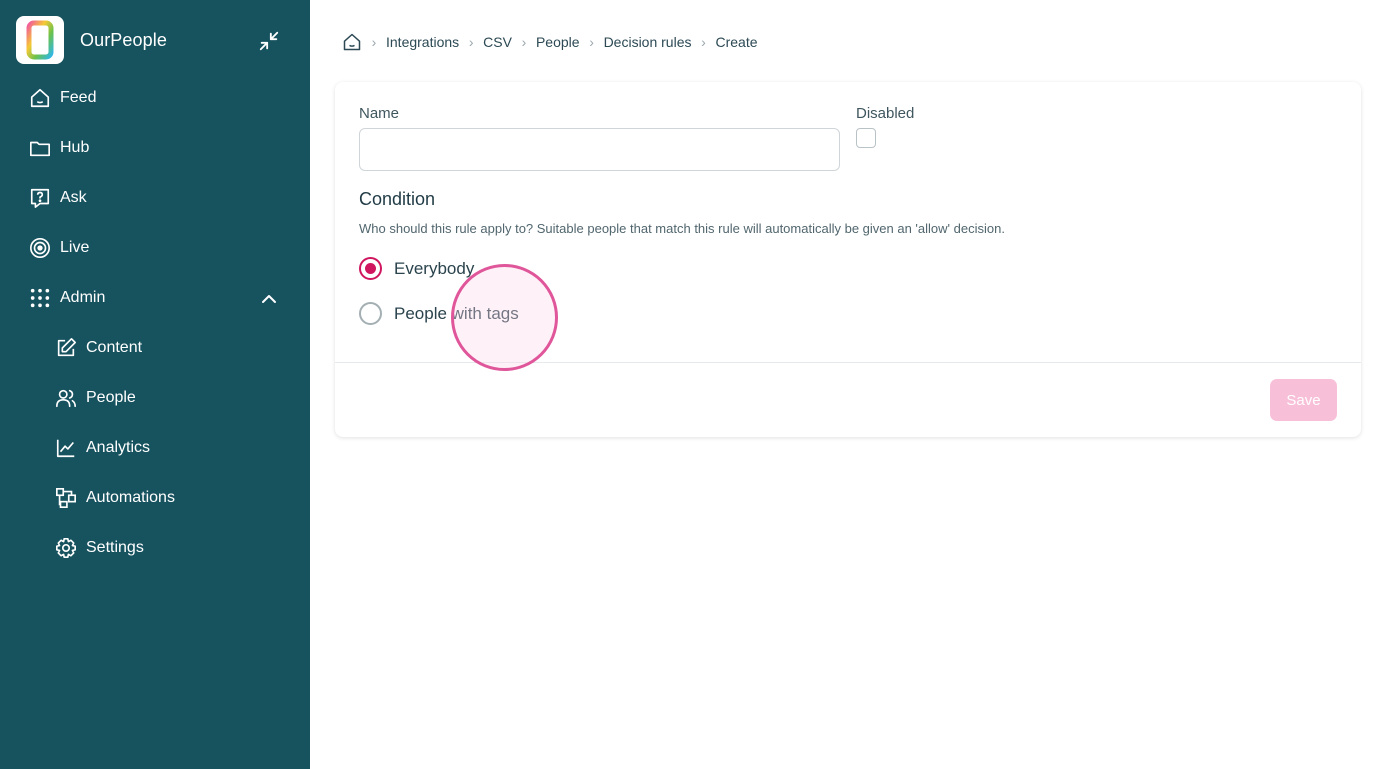 The width and height of the screenshot is (1376, 769). What do you see at coordinates (123, 39) in the screenshot?
I see `app-name: OurPeople` at bounding box center [123, 39].